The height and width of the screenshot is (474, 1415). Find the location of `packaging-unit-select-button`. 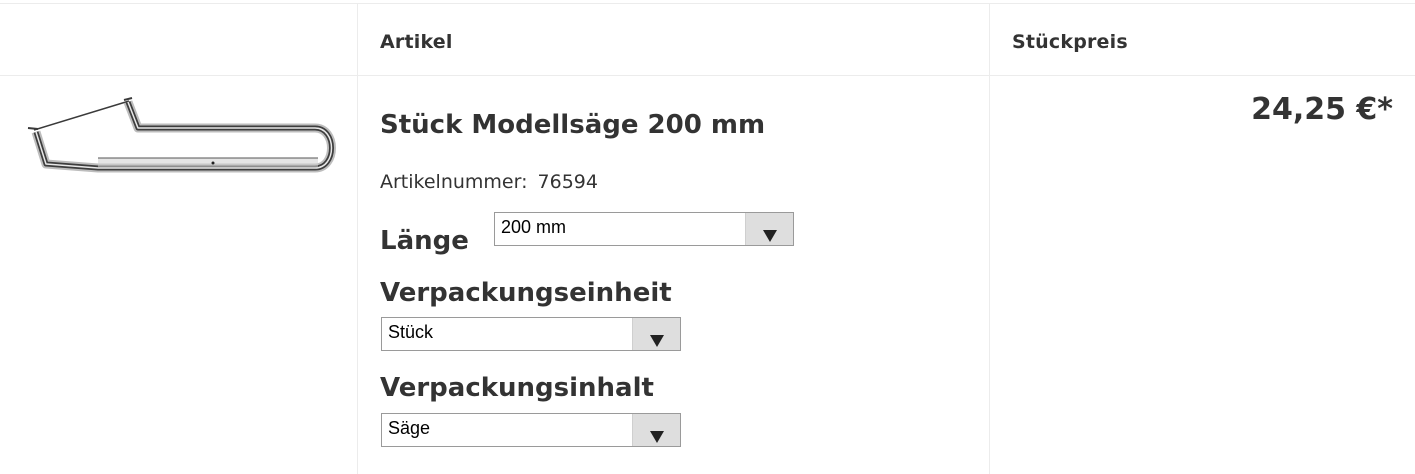

packaging-unit-select-button is located at coordinates (656, 334).